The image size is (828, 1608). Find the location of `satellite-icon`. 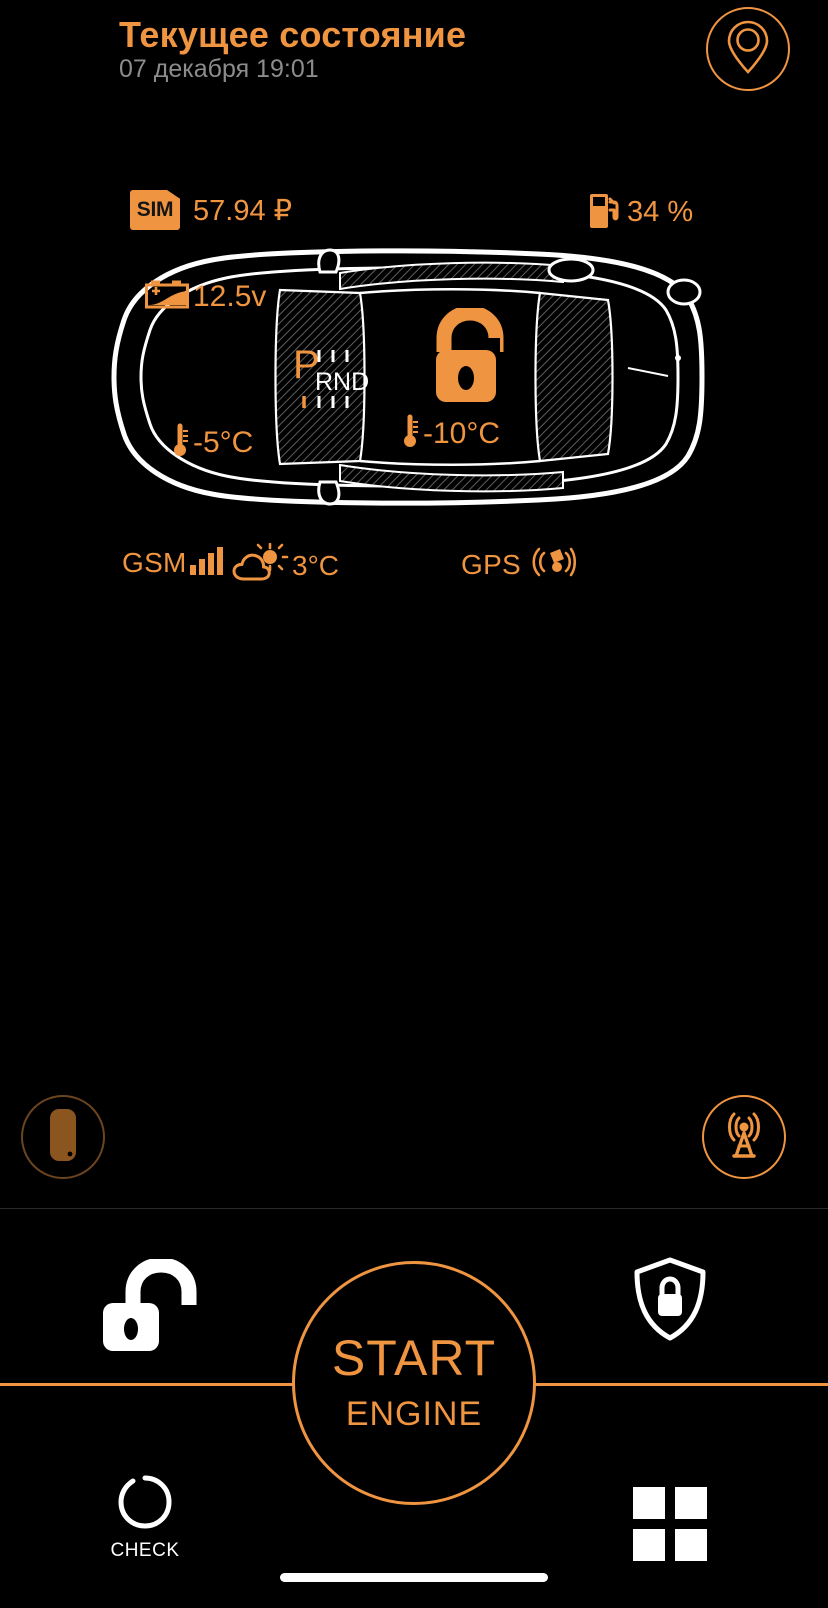

satellite-icon is located at coordinates (554, 564).